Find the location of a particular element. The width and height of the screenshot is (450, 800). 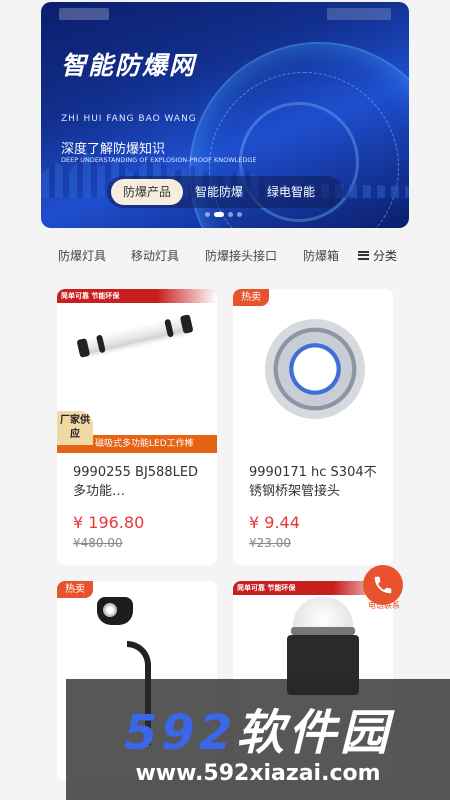

tab-explosion-proof-boxes: 防爆箱 is located at coordinates (324, 255).